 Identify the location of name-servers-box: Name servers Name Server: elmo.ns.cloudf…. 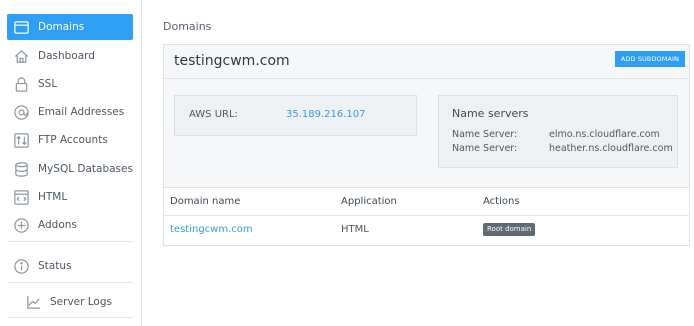
(558, 131).